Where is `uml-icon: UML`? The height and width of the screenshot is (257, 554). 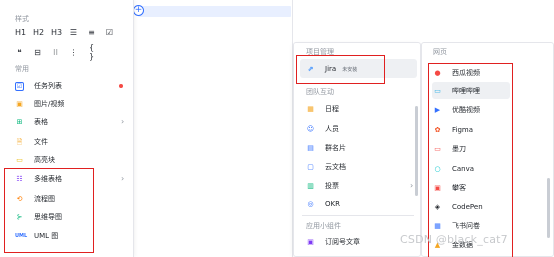 uml-icon: UML is located at coordinates (21, 235).